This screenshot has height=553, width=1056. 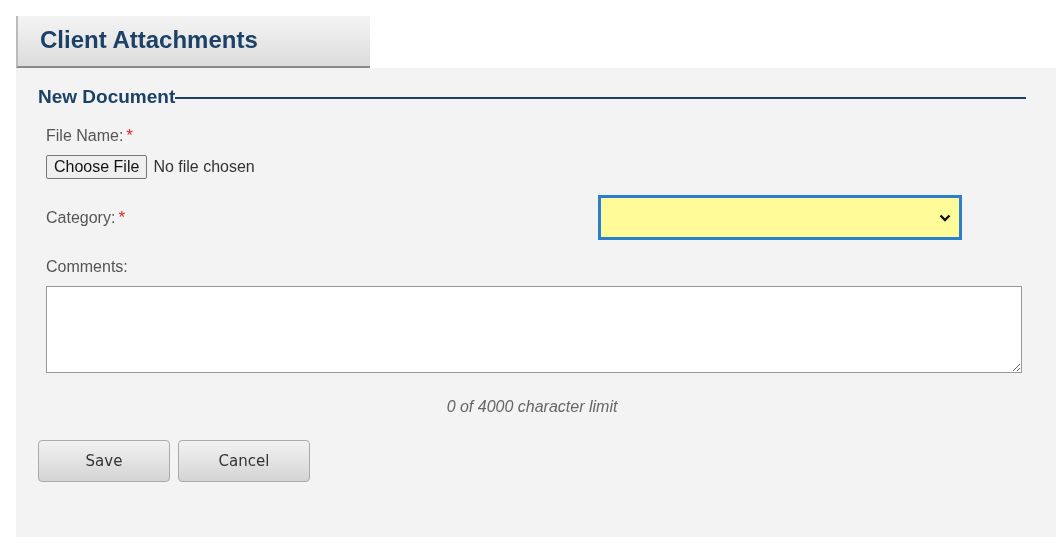 What do you see at coordinates (149, 39) in the screenshot?
I see `page-title: Client Attachments` at bounding box center [149, 39].